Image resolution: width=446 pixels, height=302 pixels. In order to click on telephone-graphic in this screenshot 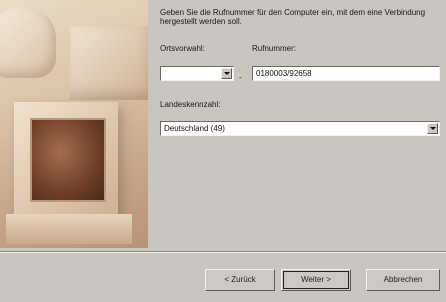, I will do `click(28, 43)`.